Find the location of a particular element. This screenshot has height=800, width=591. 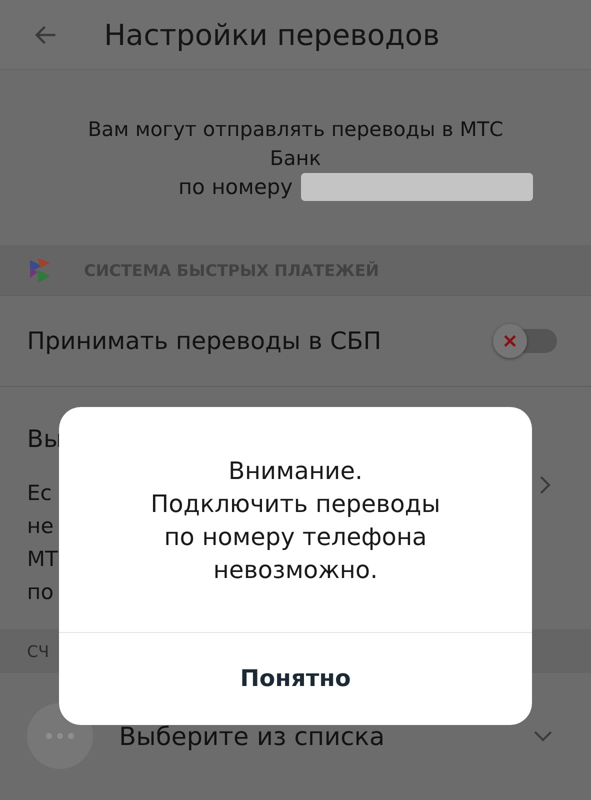

section-header: СЧ is located at coordinates (38, 651).